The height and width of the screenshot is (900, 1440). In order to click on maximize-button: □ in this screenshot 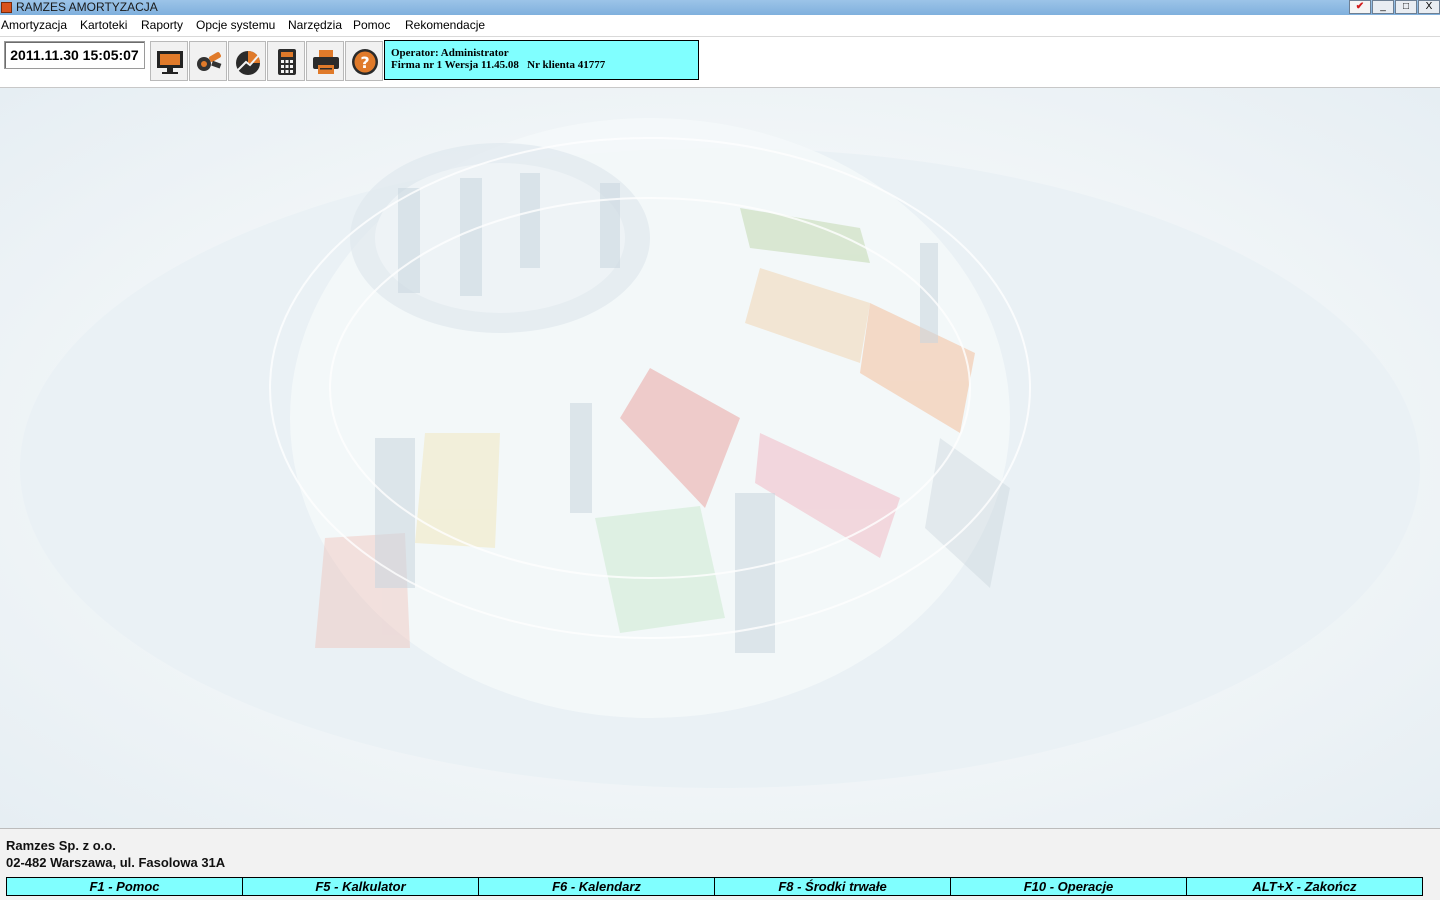, I will do `click(1406, 7)`.